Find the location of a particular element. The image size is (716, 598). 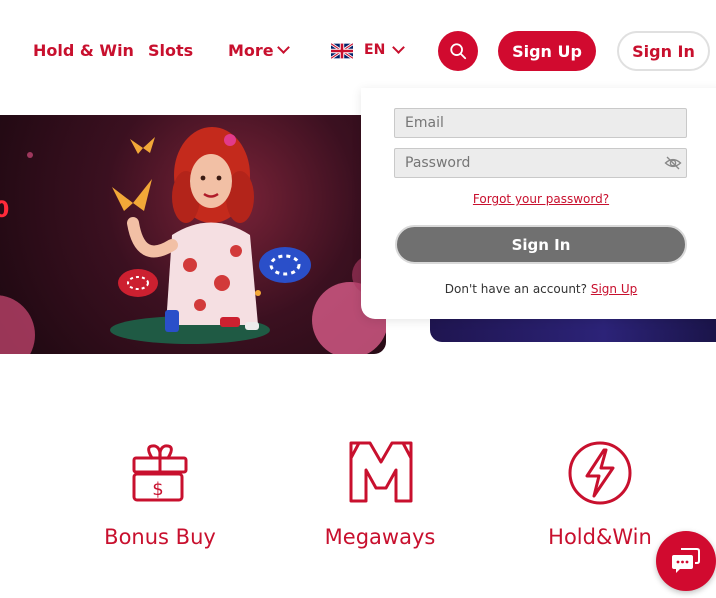

search-button is located at coordinates (458, 51).